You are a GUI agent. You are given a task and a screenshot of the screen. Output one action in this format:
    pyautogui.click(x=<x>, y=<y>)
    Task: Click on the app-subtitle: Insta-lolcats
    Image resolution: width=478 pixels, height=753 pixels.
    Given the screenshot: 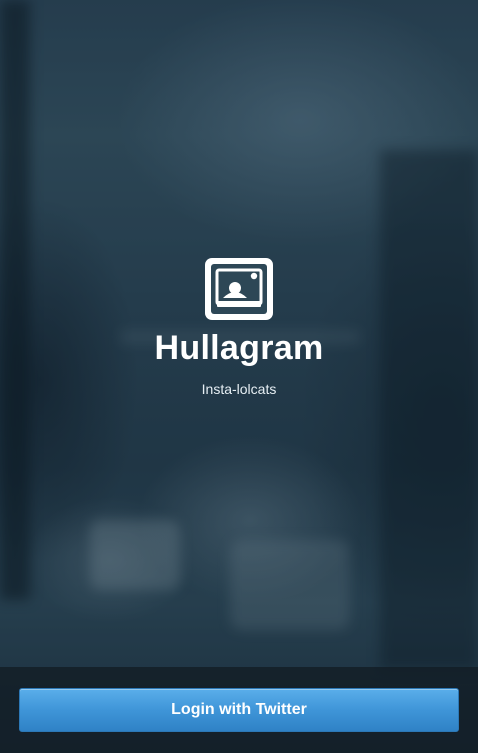 What is the action you would take?
    pyautogui.click(x=239, y=389)
    